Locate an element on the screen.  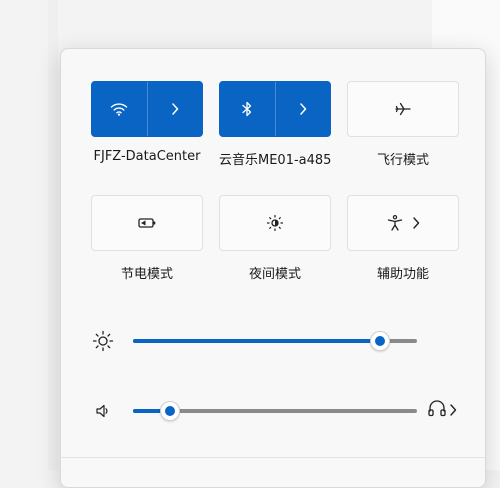
bluetooth-expand-button is located at coordinates (303, 109).